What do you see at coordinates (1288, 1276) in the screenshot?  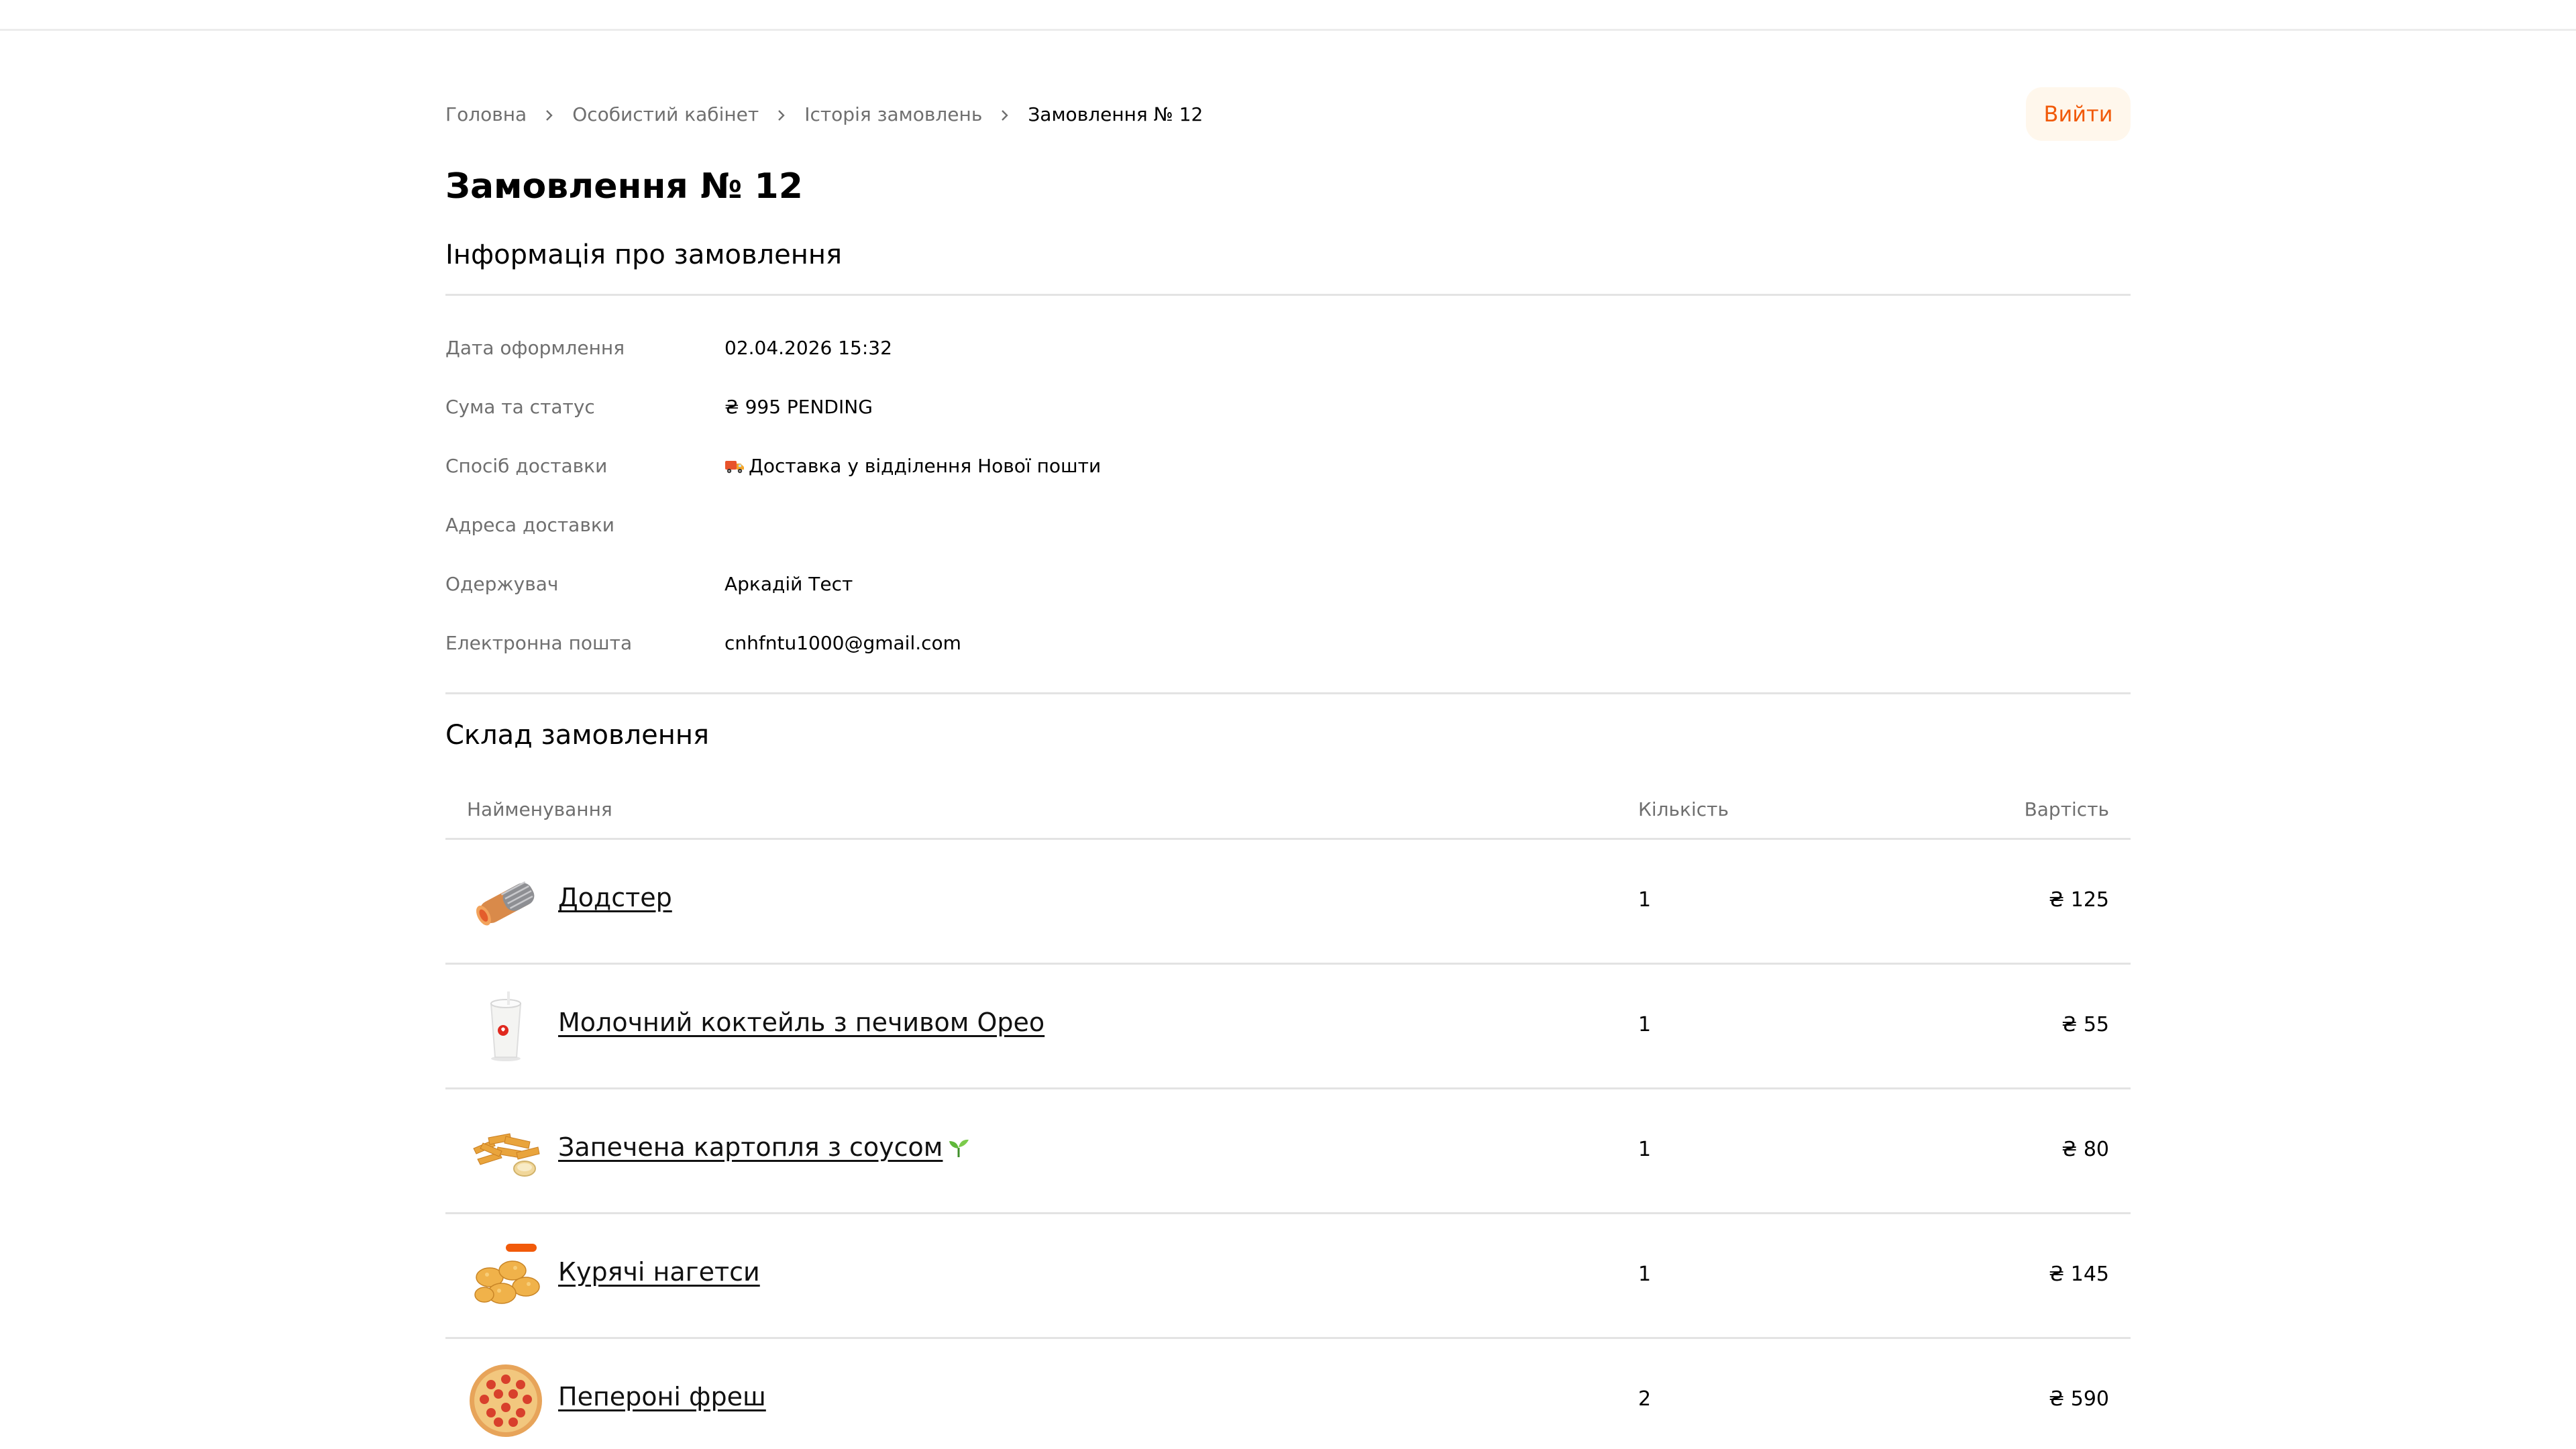 I see `table-row: Курячі нагетси 1 ₴ 145` at bounding box center [1288, 1276].